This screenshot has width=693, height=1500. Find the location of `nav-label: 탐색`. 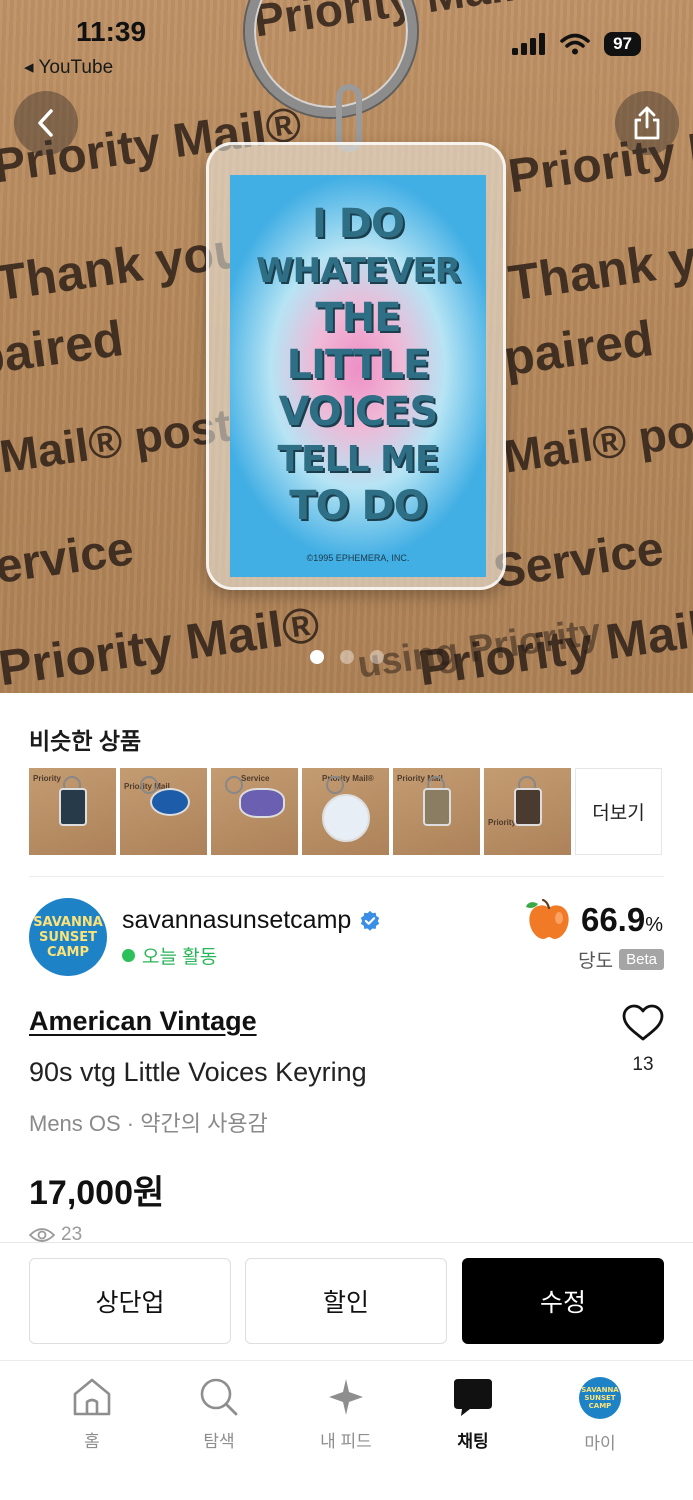

nav-label: 탐색 is located at coordinates (219, 1441).